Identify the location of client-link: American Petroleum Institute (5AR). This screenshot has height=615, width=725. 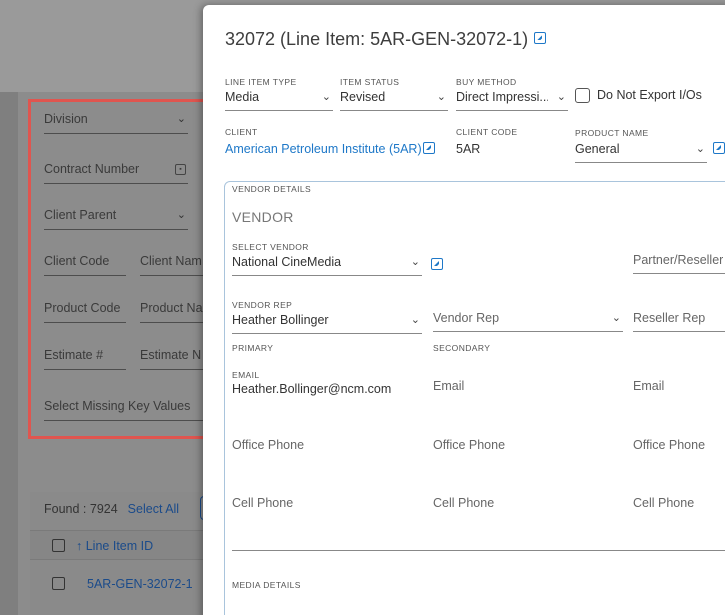
(323, 149).